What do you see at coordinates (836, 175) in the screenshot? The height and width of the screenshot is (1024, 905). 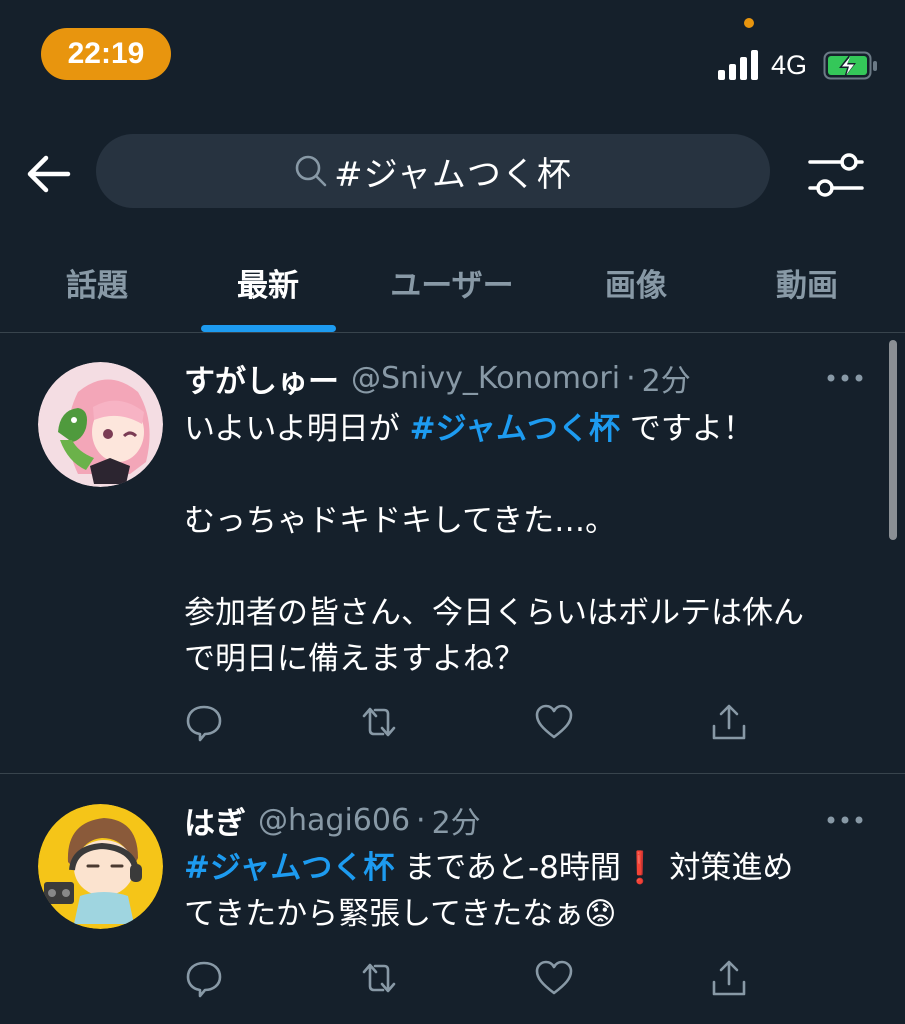 I see `filter-sliders-icon` at bounding box center [836, 175].